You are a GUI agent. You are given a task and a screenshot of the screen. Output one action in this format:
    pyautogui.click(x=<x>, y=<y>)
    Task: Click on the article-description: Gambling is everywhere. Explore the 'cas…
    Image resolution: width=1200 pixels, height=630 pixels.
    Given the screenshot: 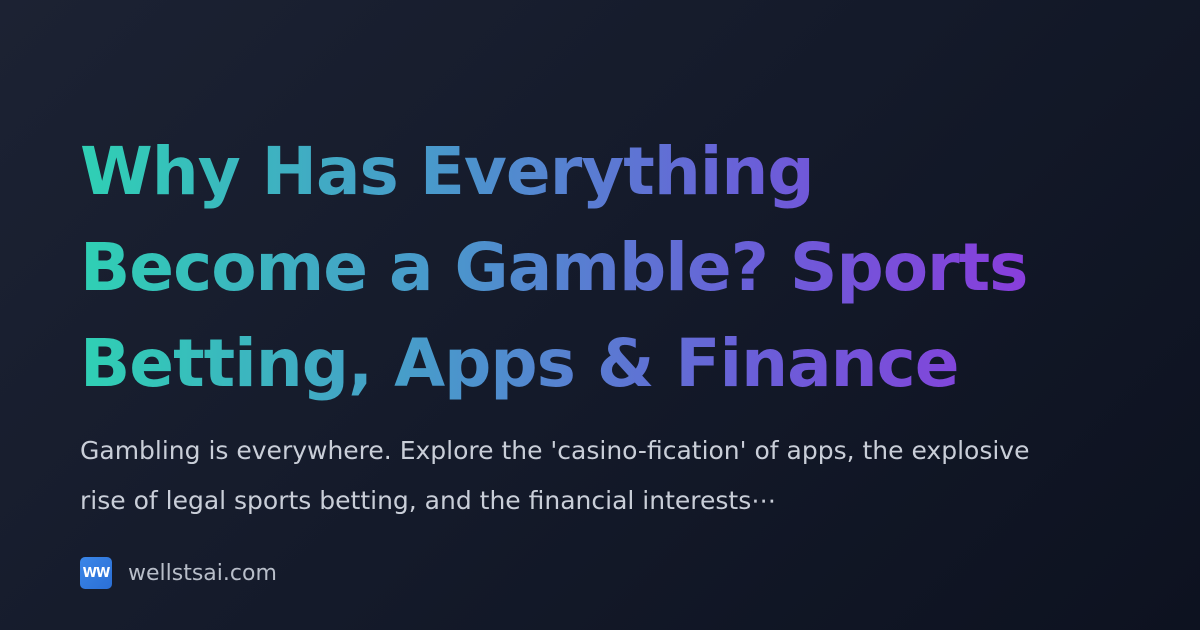 What is the action you would take?
    pyautogui.click(x=555, y=475)
    